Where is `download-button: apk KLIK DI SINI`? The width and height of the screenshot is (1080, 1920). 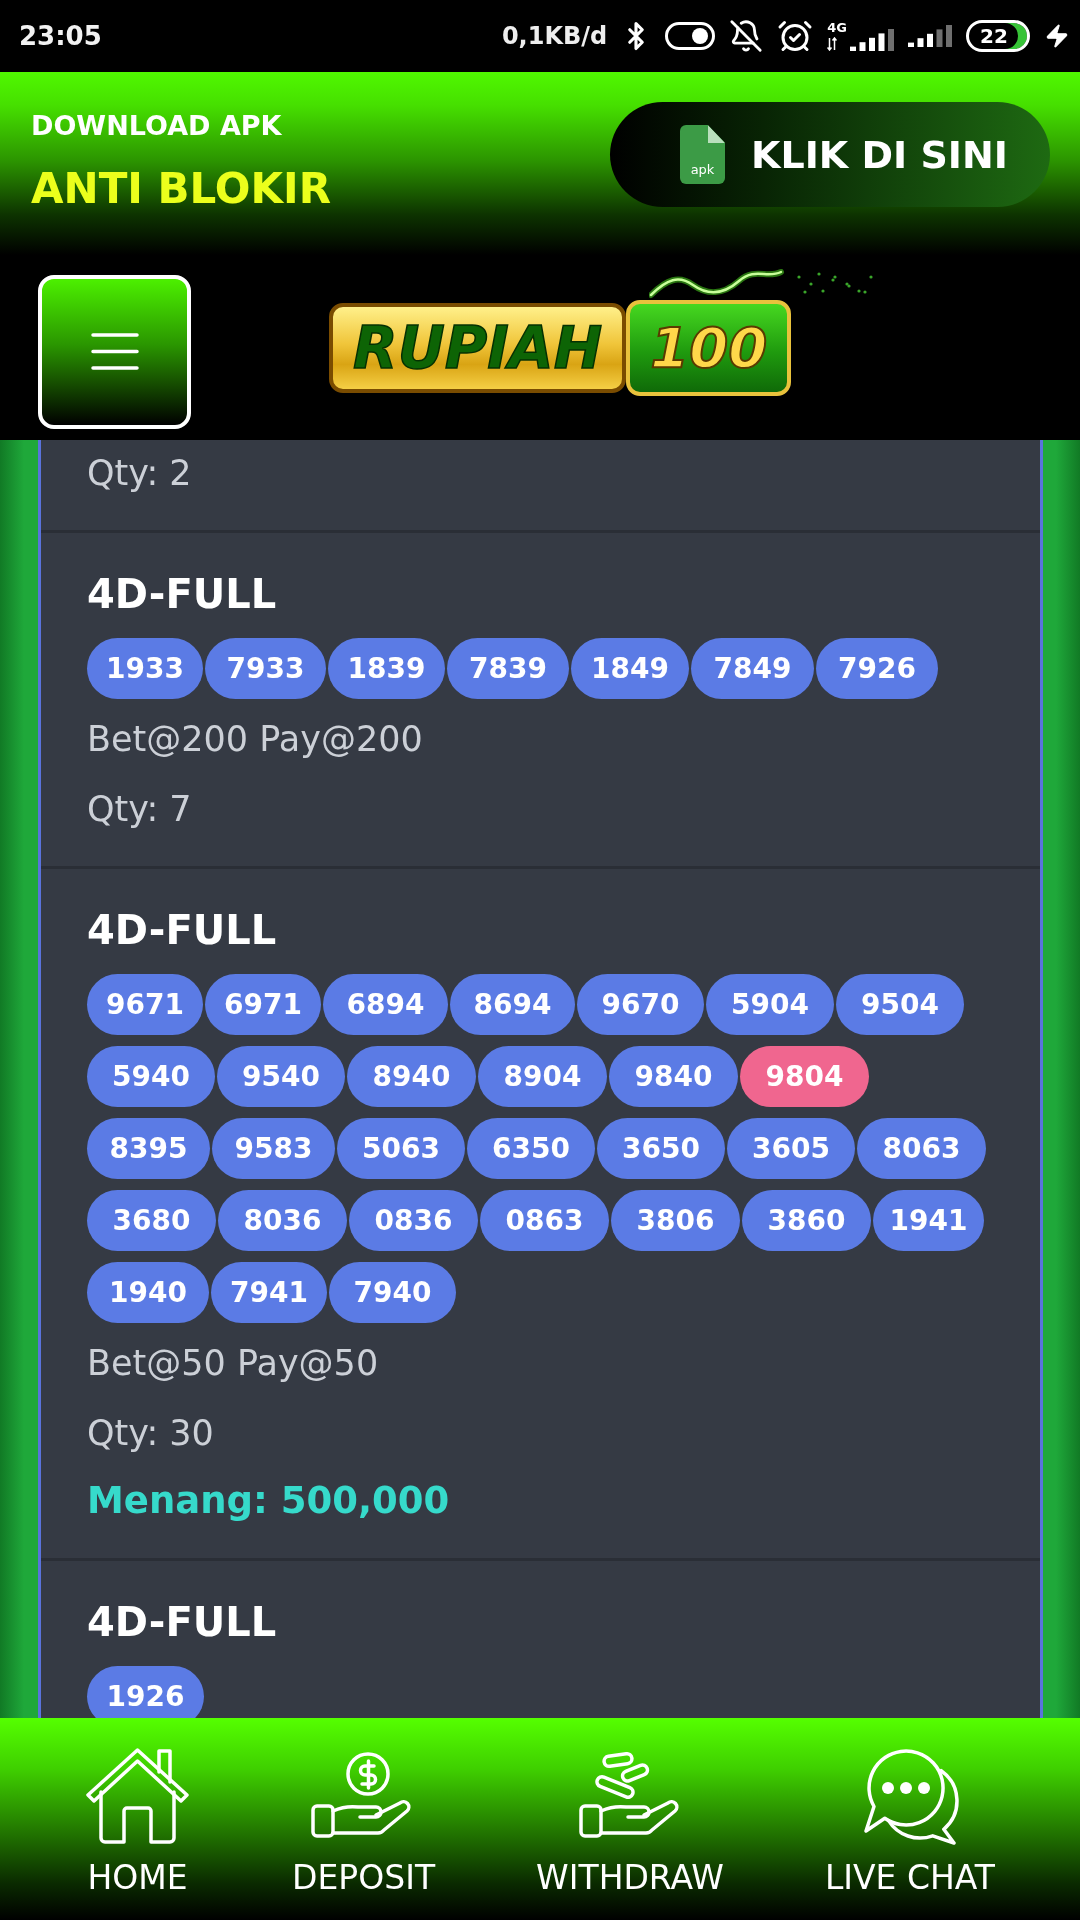 download-button: apk KLIK DI SINI is located at coordinates (830, 154).